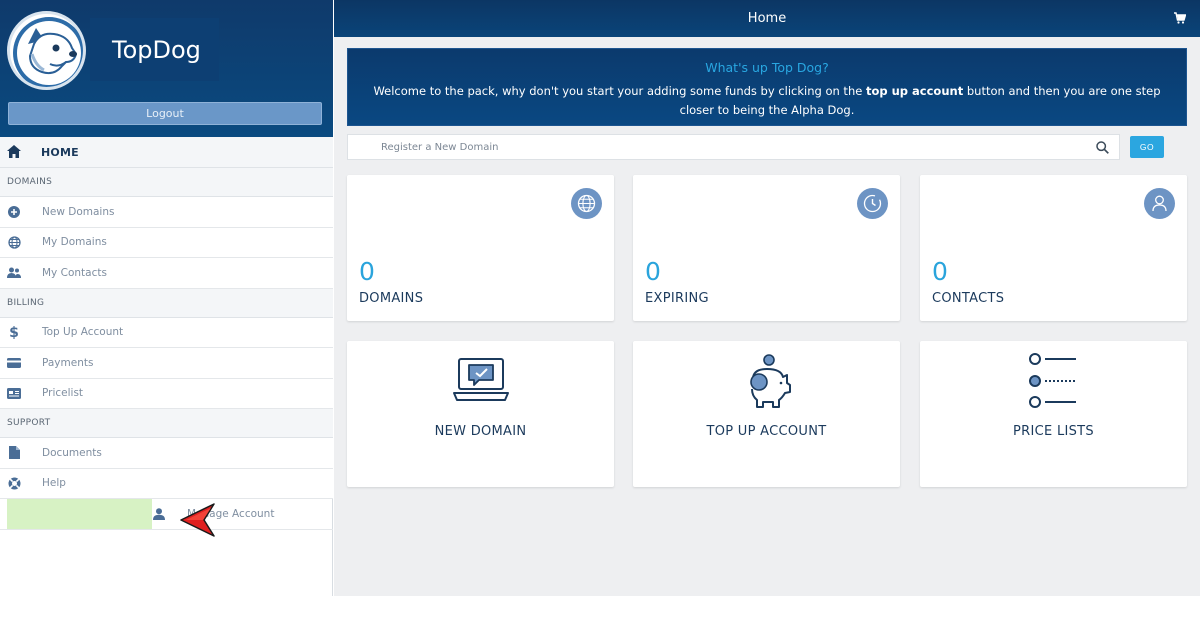  What do you see at coordinates (72, 452) in the screenshot?
I see `sidebar-item-label: Documents` at bounding box center [72, 452].